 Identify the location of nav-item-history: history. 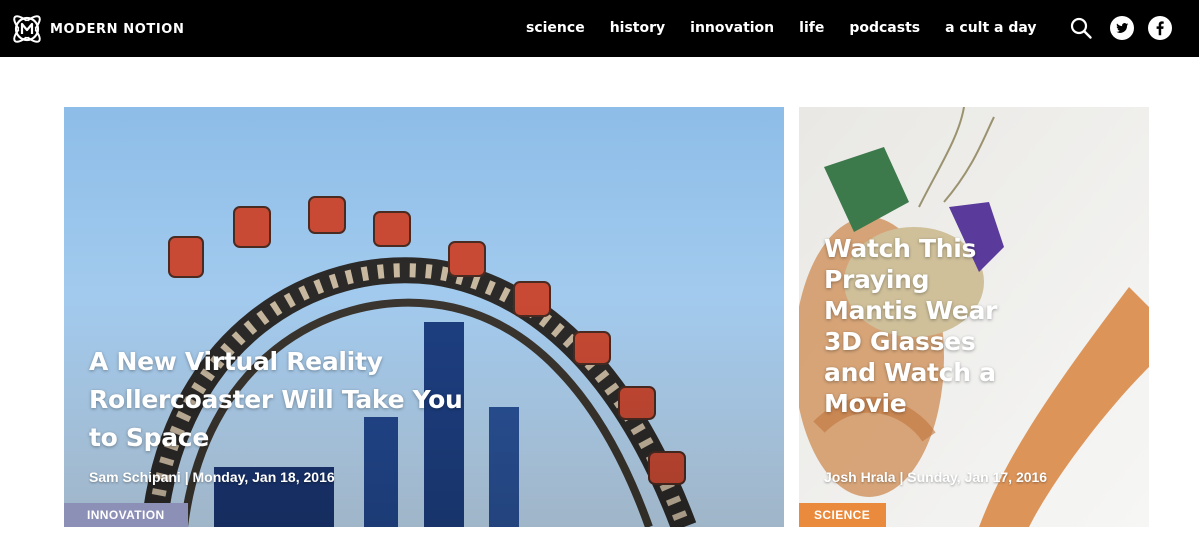
(637, 28).